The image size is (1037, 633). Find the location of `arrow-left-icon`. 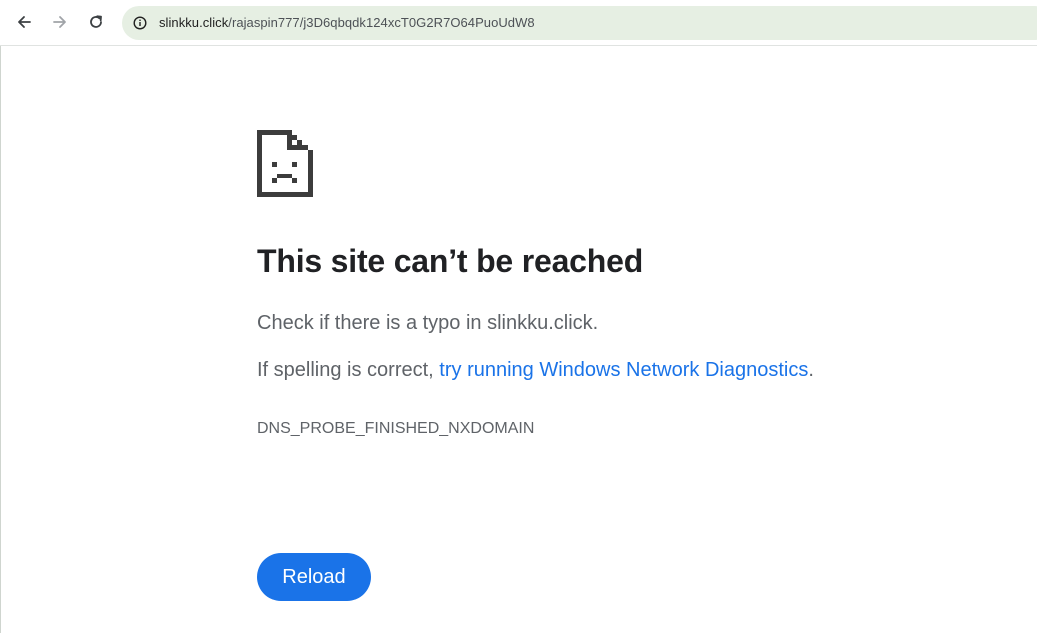

arrow-left-icon is located at coordinates (24, 22).